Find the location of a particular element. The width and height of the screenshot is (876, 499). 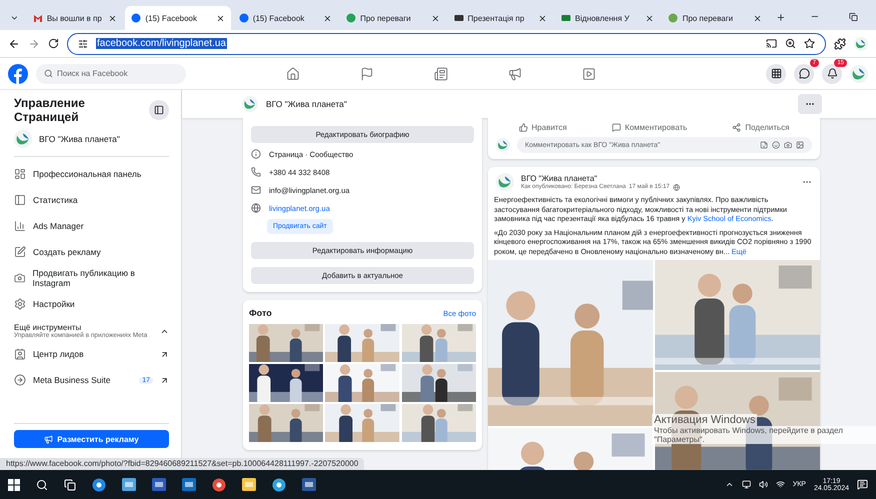

page-name: ВГО "Жива планета" is located at coordinates (306, 104).